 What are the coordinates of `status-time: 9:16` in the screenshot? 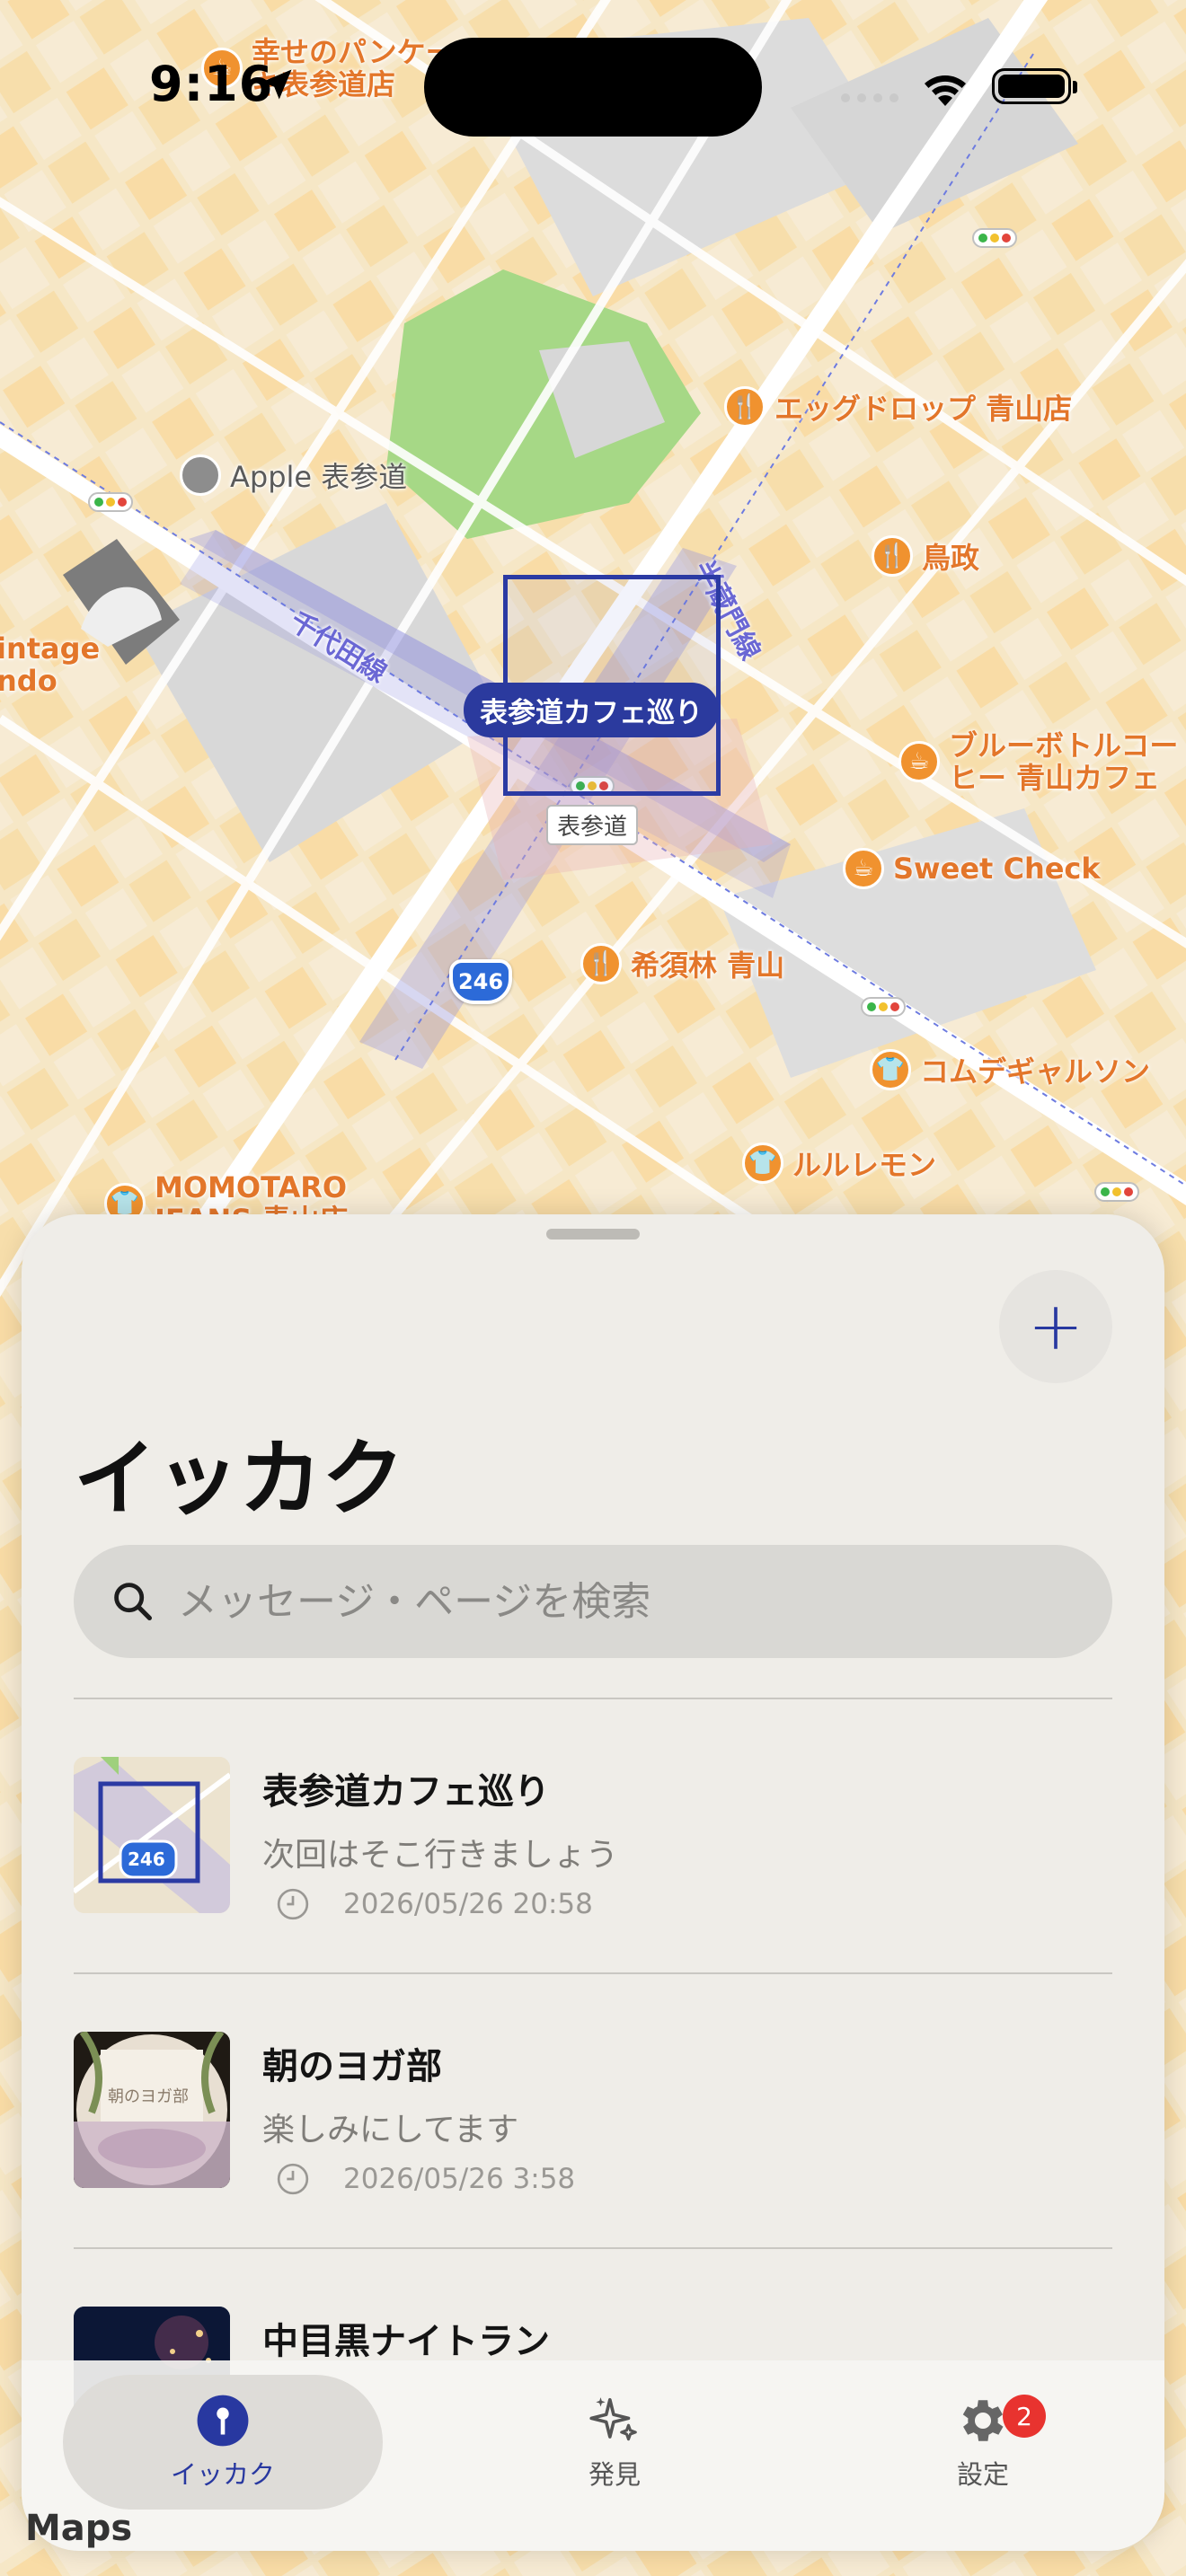 It's located at (211, 84).